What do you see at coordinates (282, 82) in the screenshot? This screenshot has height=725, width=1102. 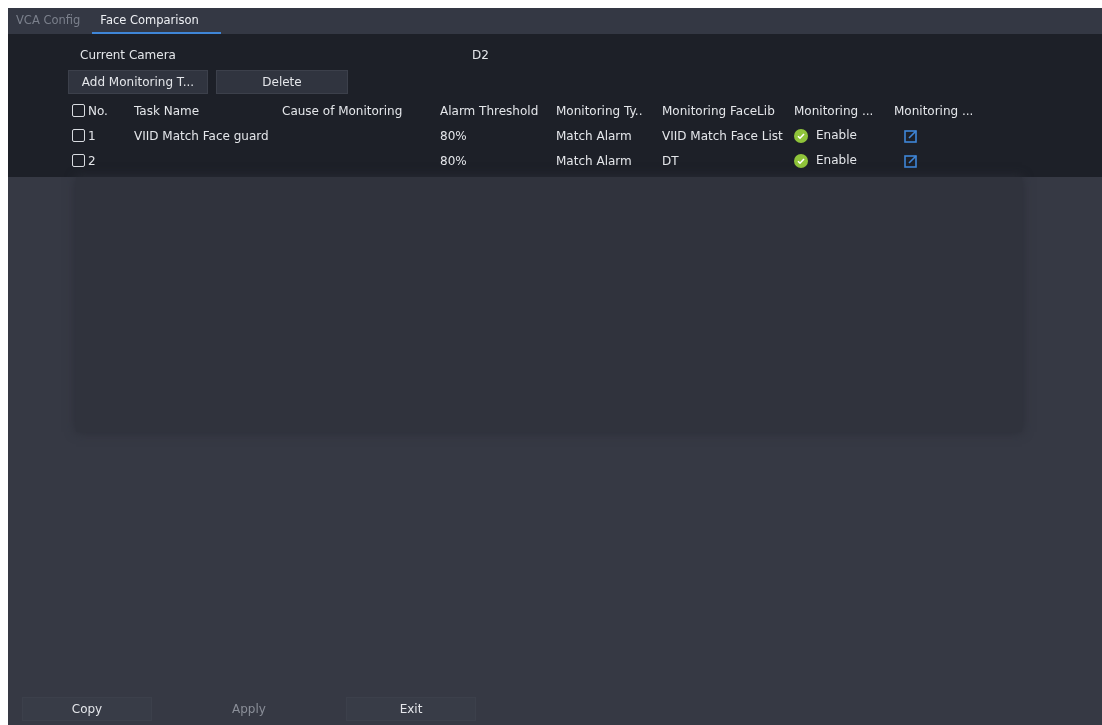 I see `delete-button: Delete` at bounding box center [282, 82].